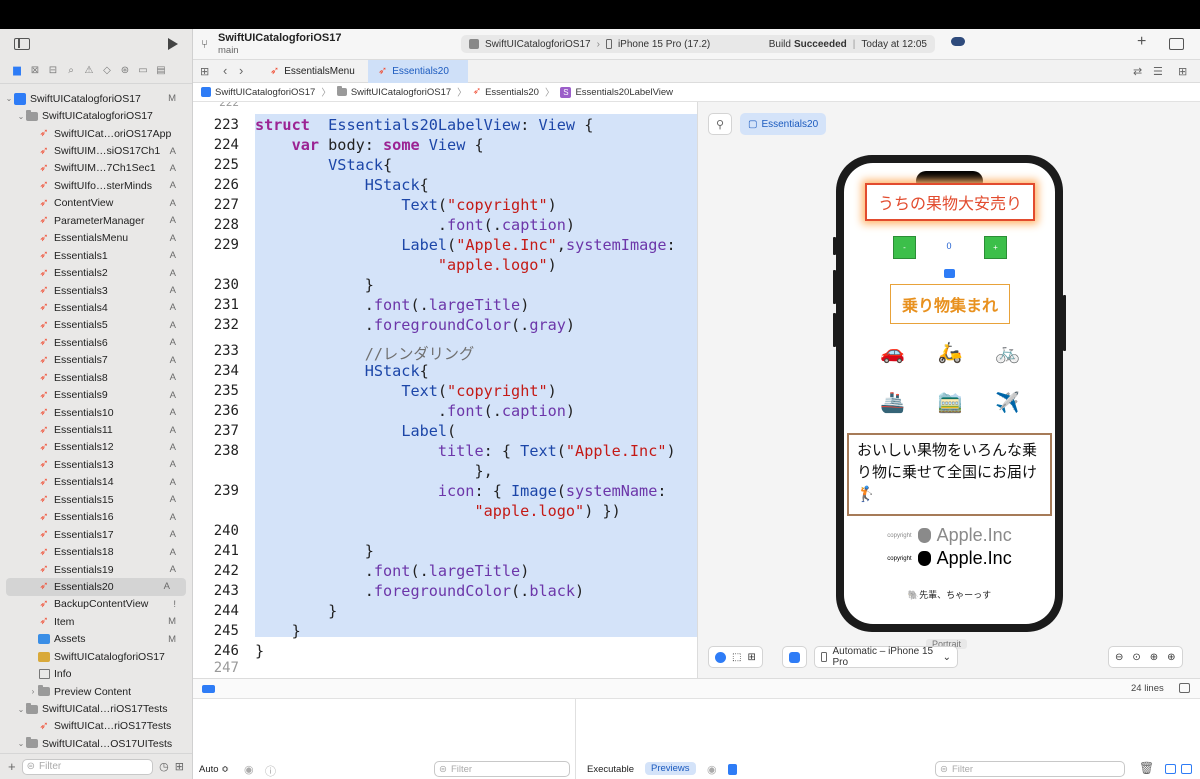 The width and height of the screenshot is (1200, 779). Describe the element at coordinates (164, 766) in the screenshot. I see `recent-files-icon: ◷` at that location.